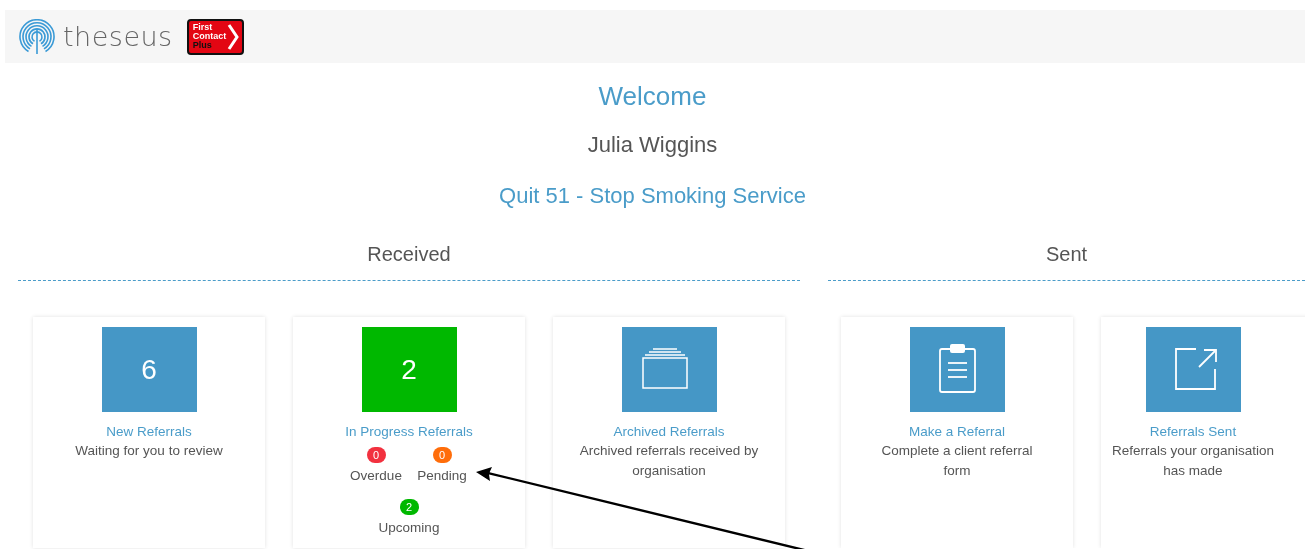 The width and height of the screenshot is (1305, 549). What do you see at coordinates (652, 145) in the screenshot?
I see `user-name: Julia Wiggins` at bounding box center [652, 145].